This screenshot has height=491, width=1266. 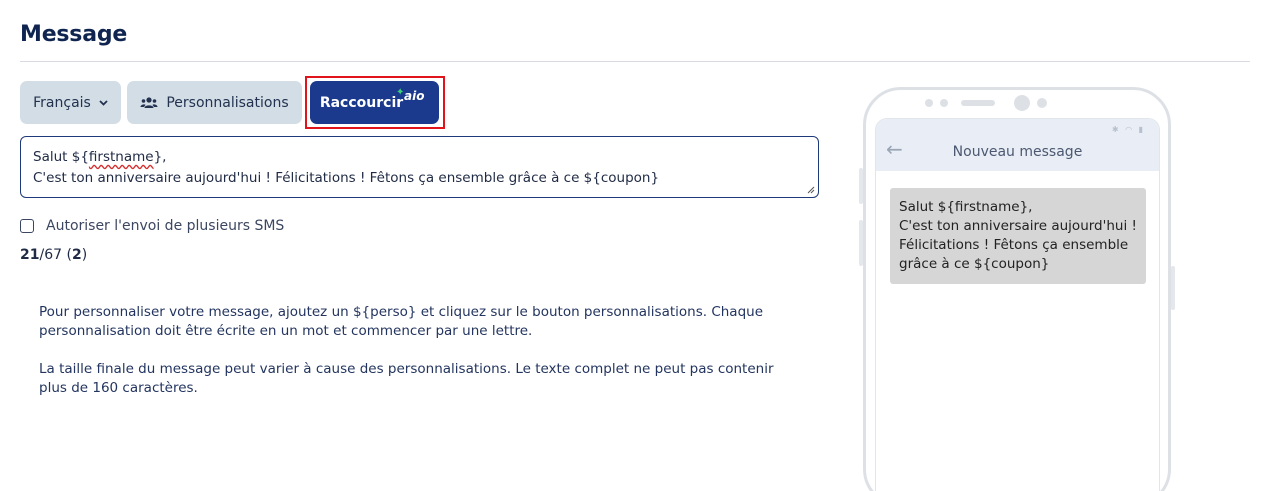 What do you see at coordinates (74, 34) in the screenshot?
I see `page-title: Message` at bounding box center [74, 34].